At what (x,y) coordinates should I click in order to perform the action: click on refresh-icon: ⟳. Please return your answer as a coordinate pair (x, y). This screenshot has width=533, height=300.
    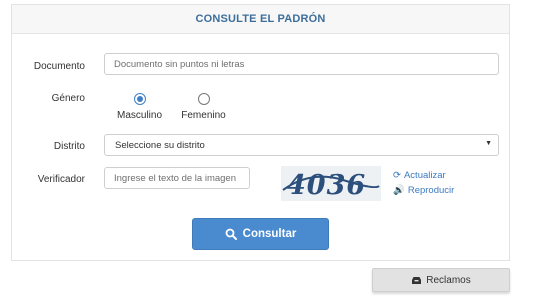
    Looking at the image, I should click on (397, 175).